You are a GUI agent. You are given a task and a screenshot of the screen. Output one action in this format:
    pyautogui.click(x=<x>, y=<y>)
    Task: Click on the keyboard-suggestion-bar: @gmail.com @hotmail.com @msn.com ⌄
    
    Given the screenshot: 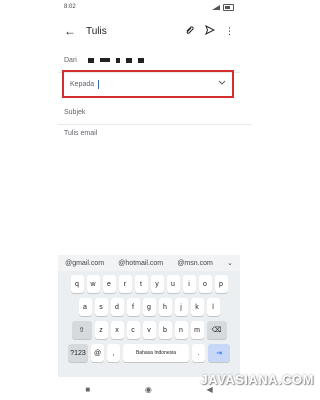 What is the action you would take?
    pyautogui.click(x=149, y=263)
    